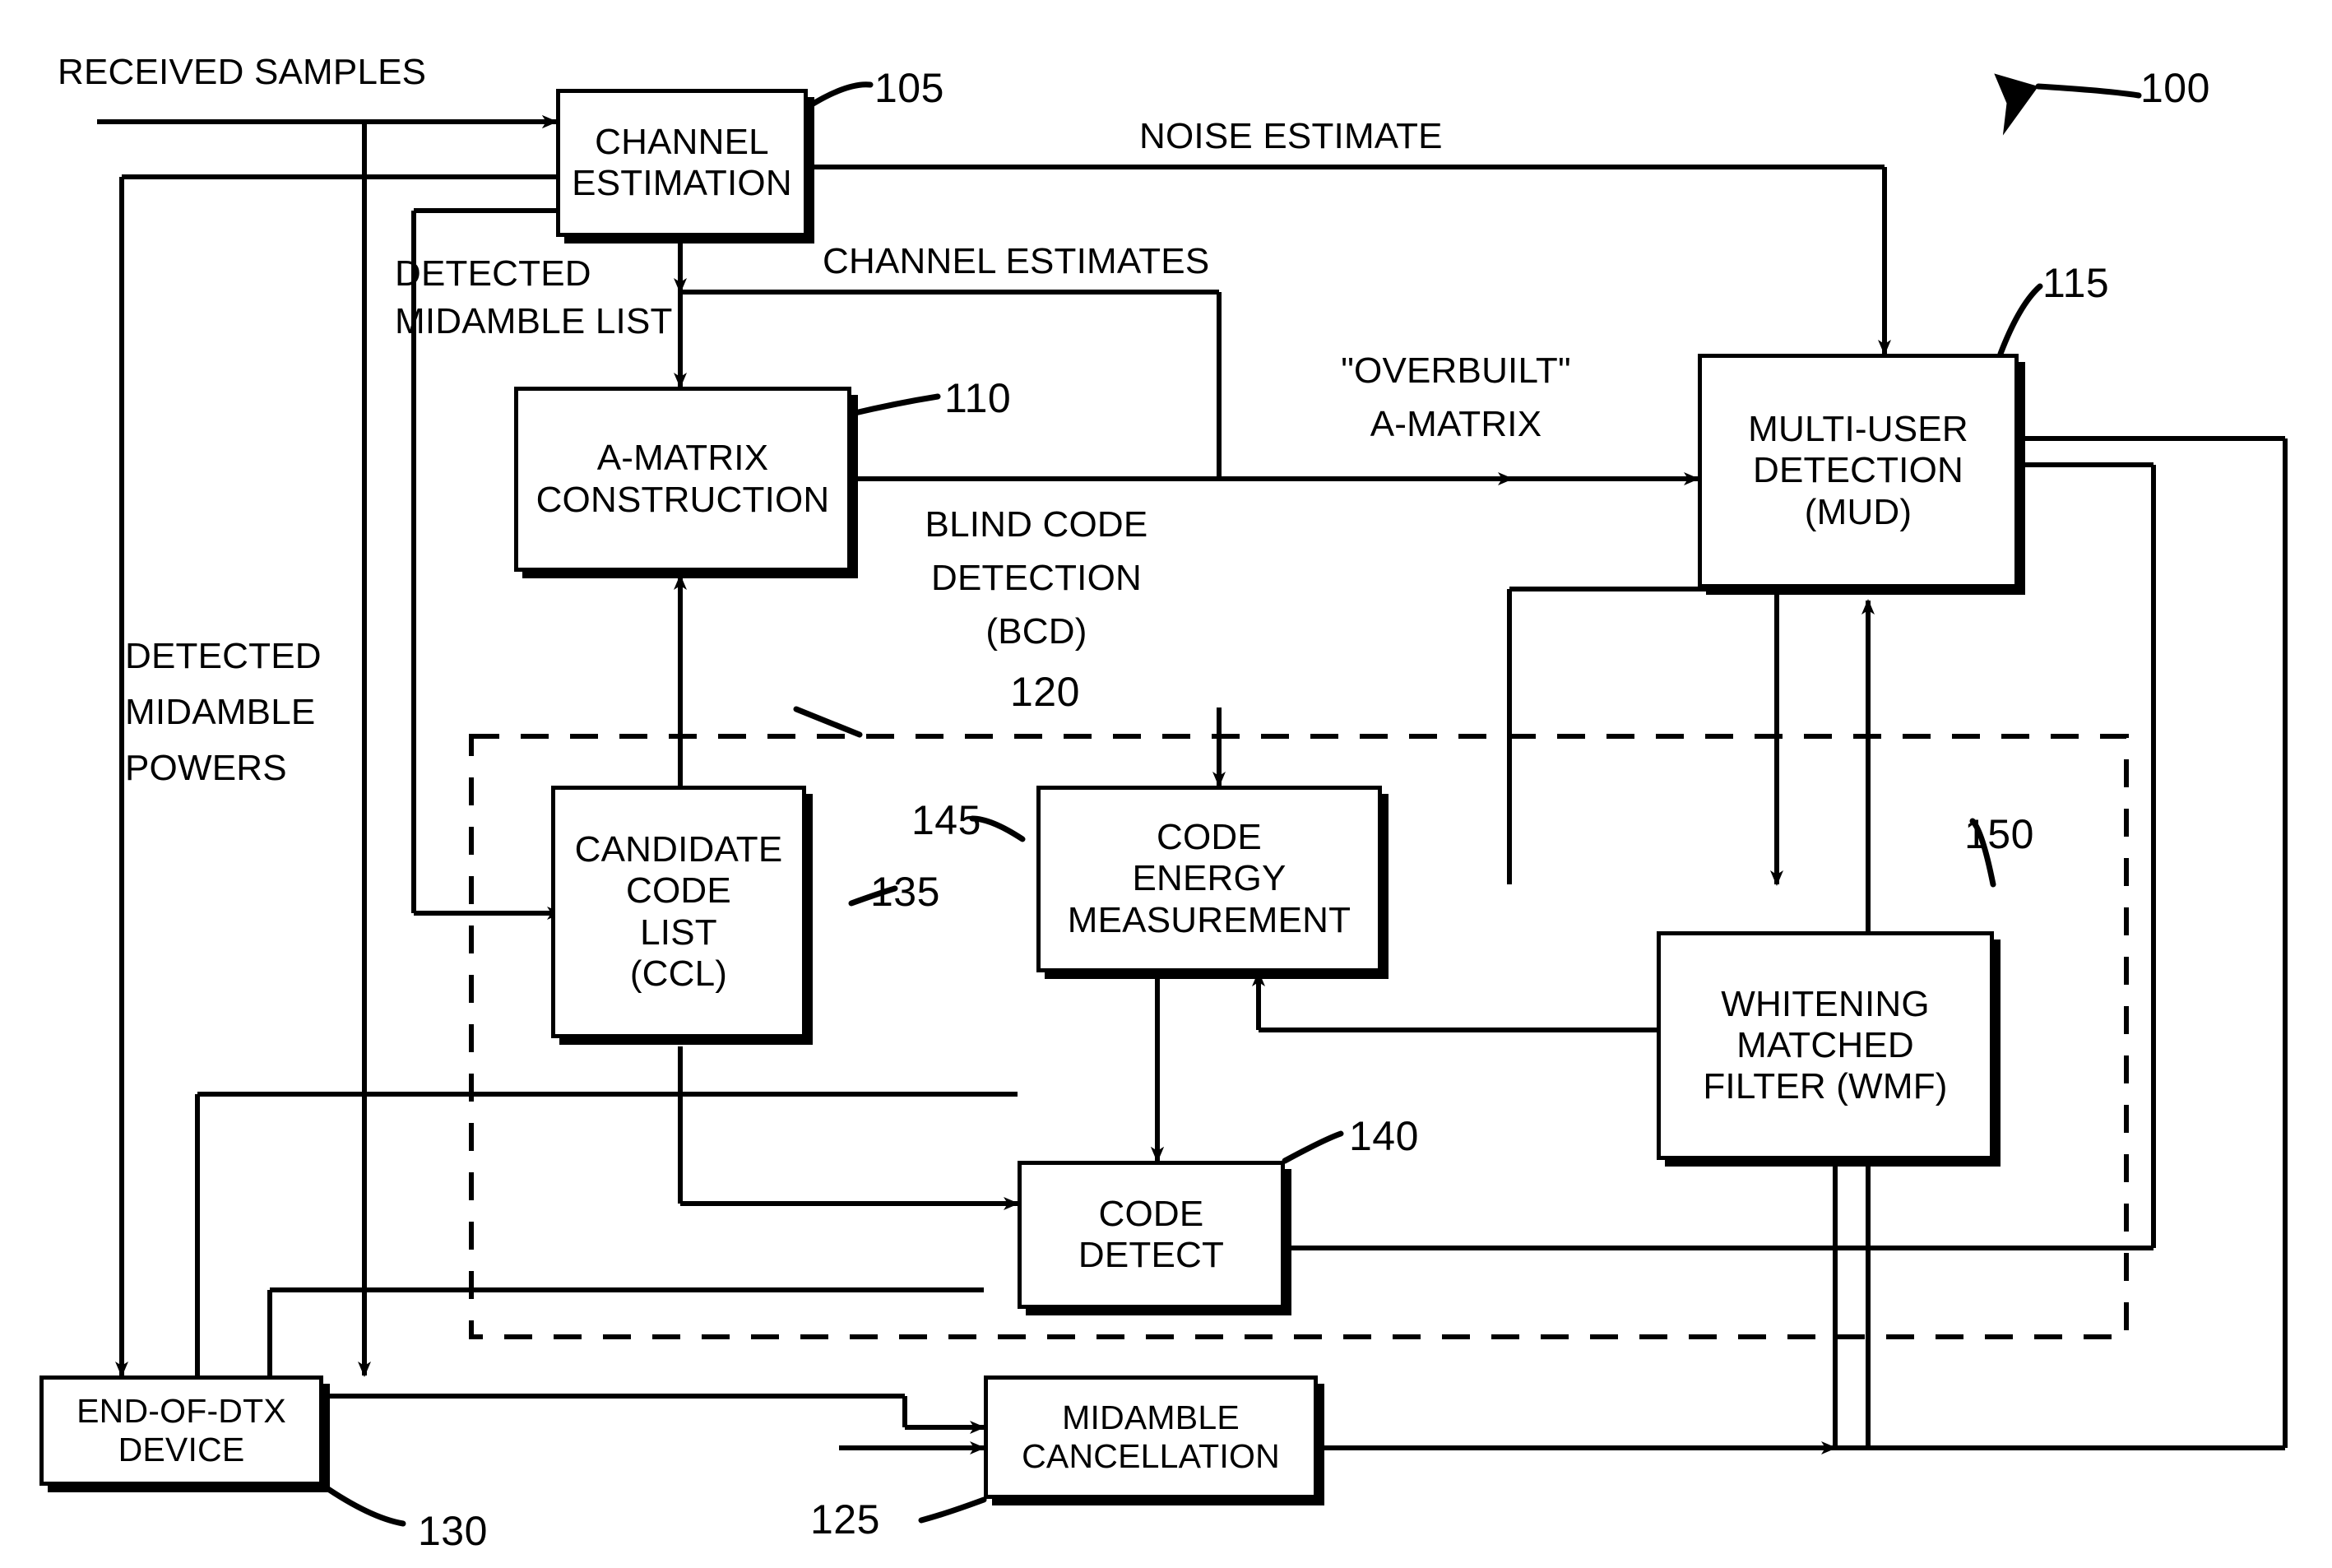 The image size is (2332, 1568). Describe the element at coordinates (682, 499) in the screenshot. I see `block-label-line: CONSTRUCTION` at that location.